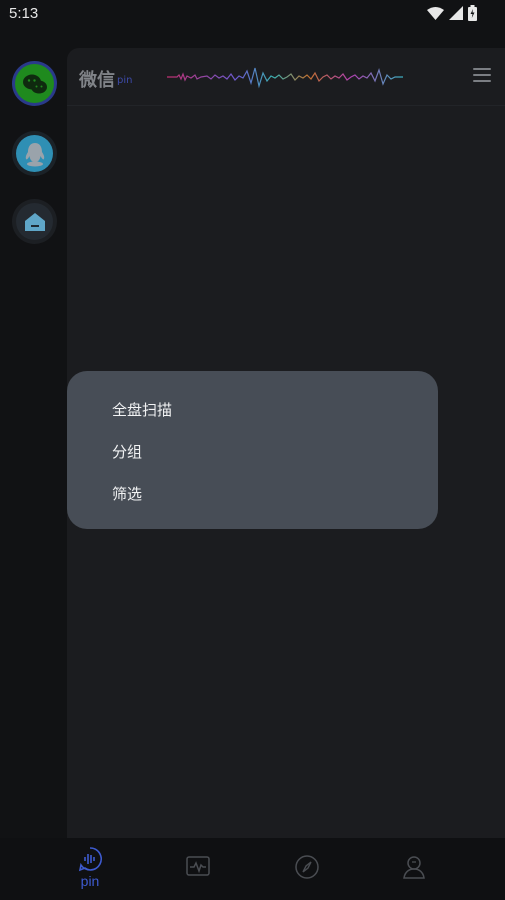  I want to click on nav-item-pin: pin, so click(90, 870).